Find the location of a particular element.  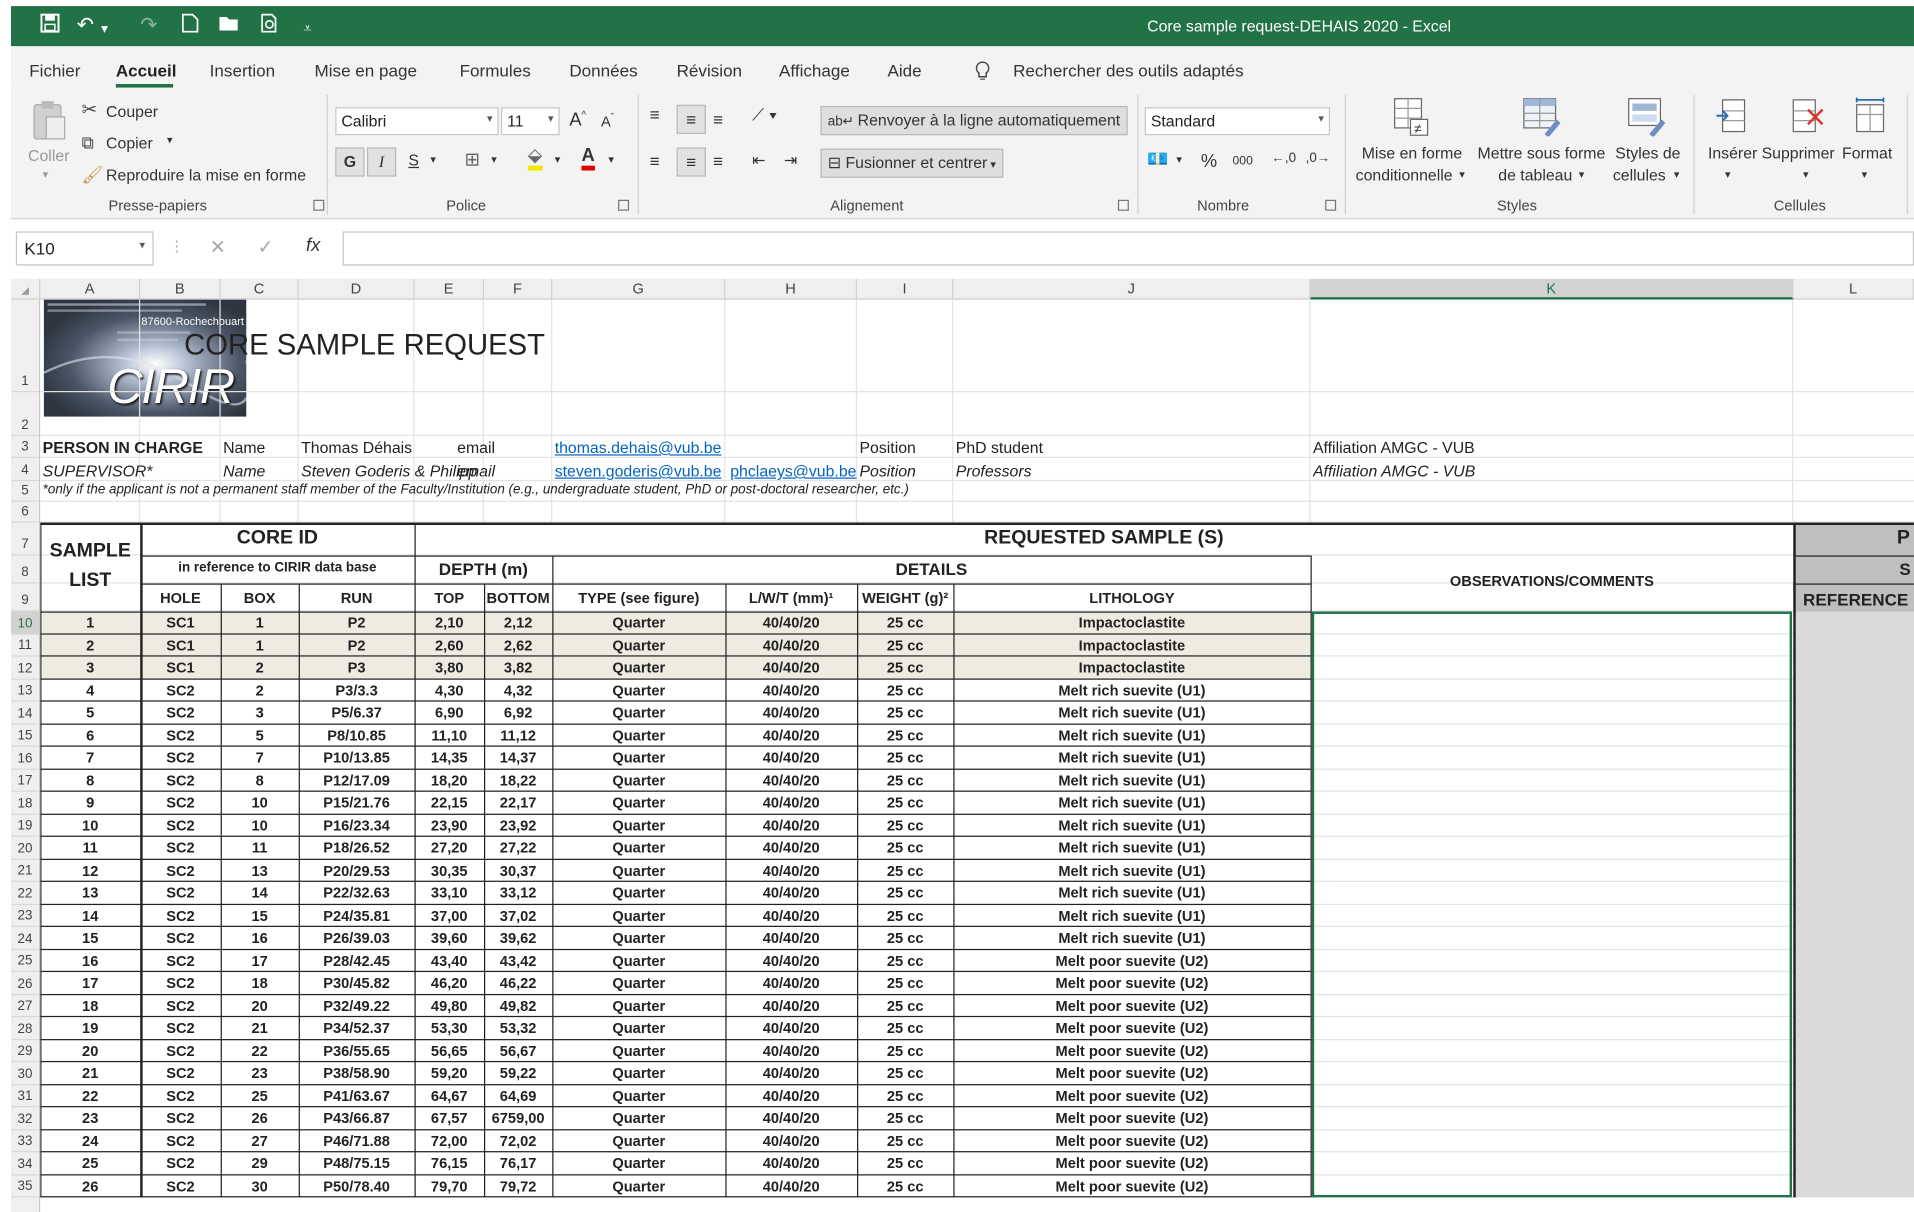

format-cells-icon is located at coordinates (1870, 118).